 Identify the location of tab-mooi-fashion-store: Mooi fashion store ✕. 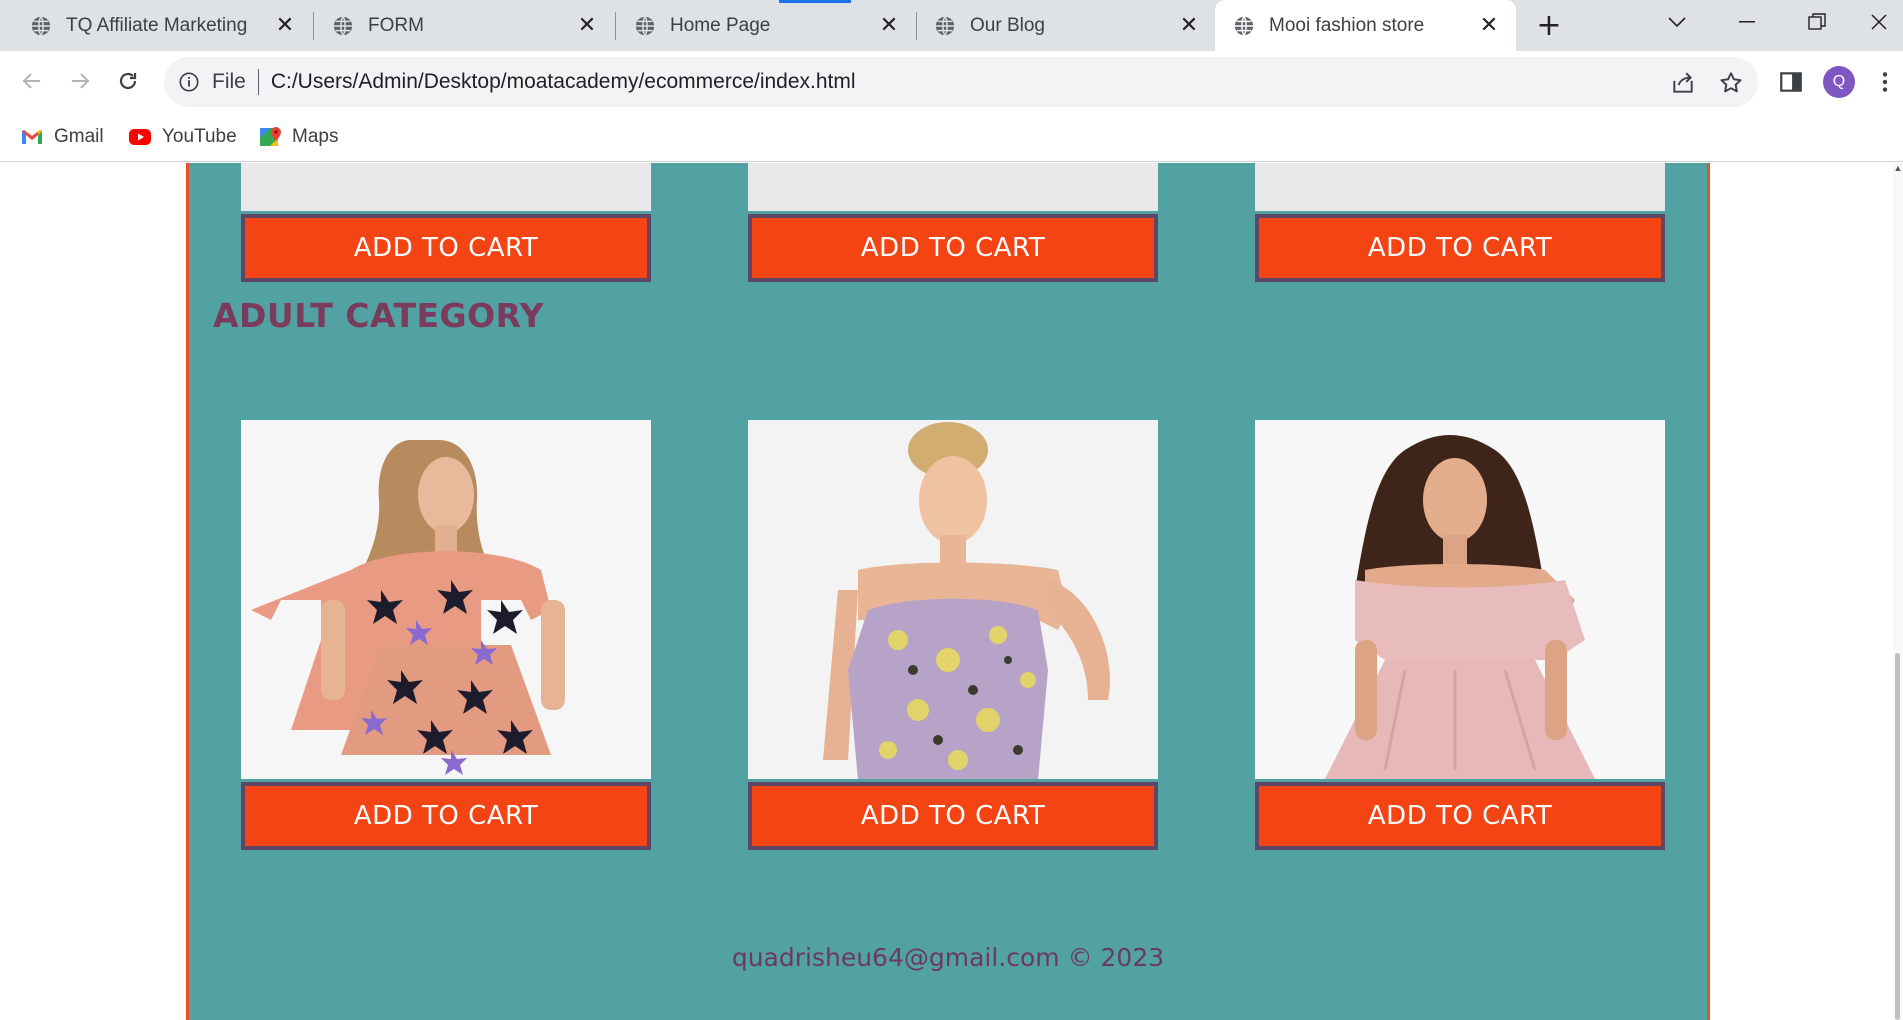
(1365, 25).